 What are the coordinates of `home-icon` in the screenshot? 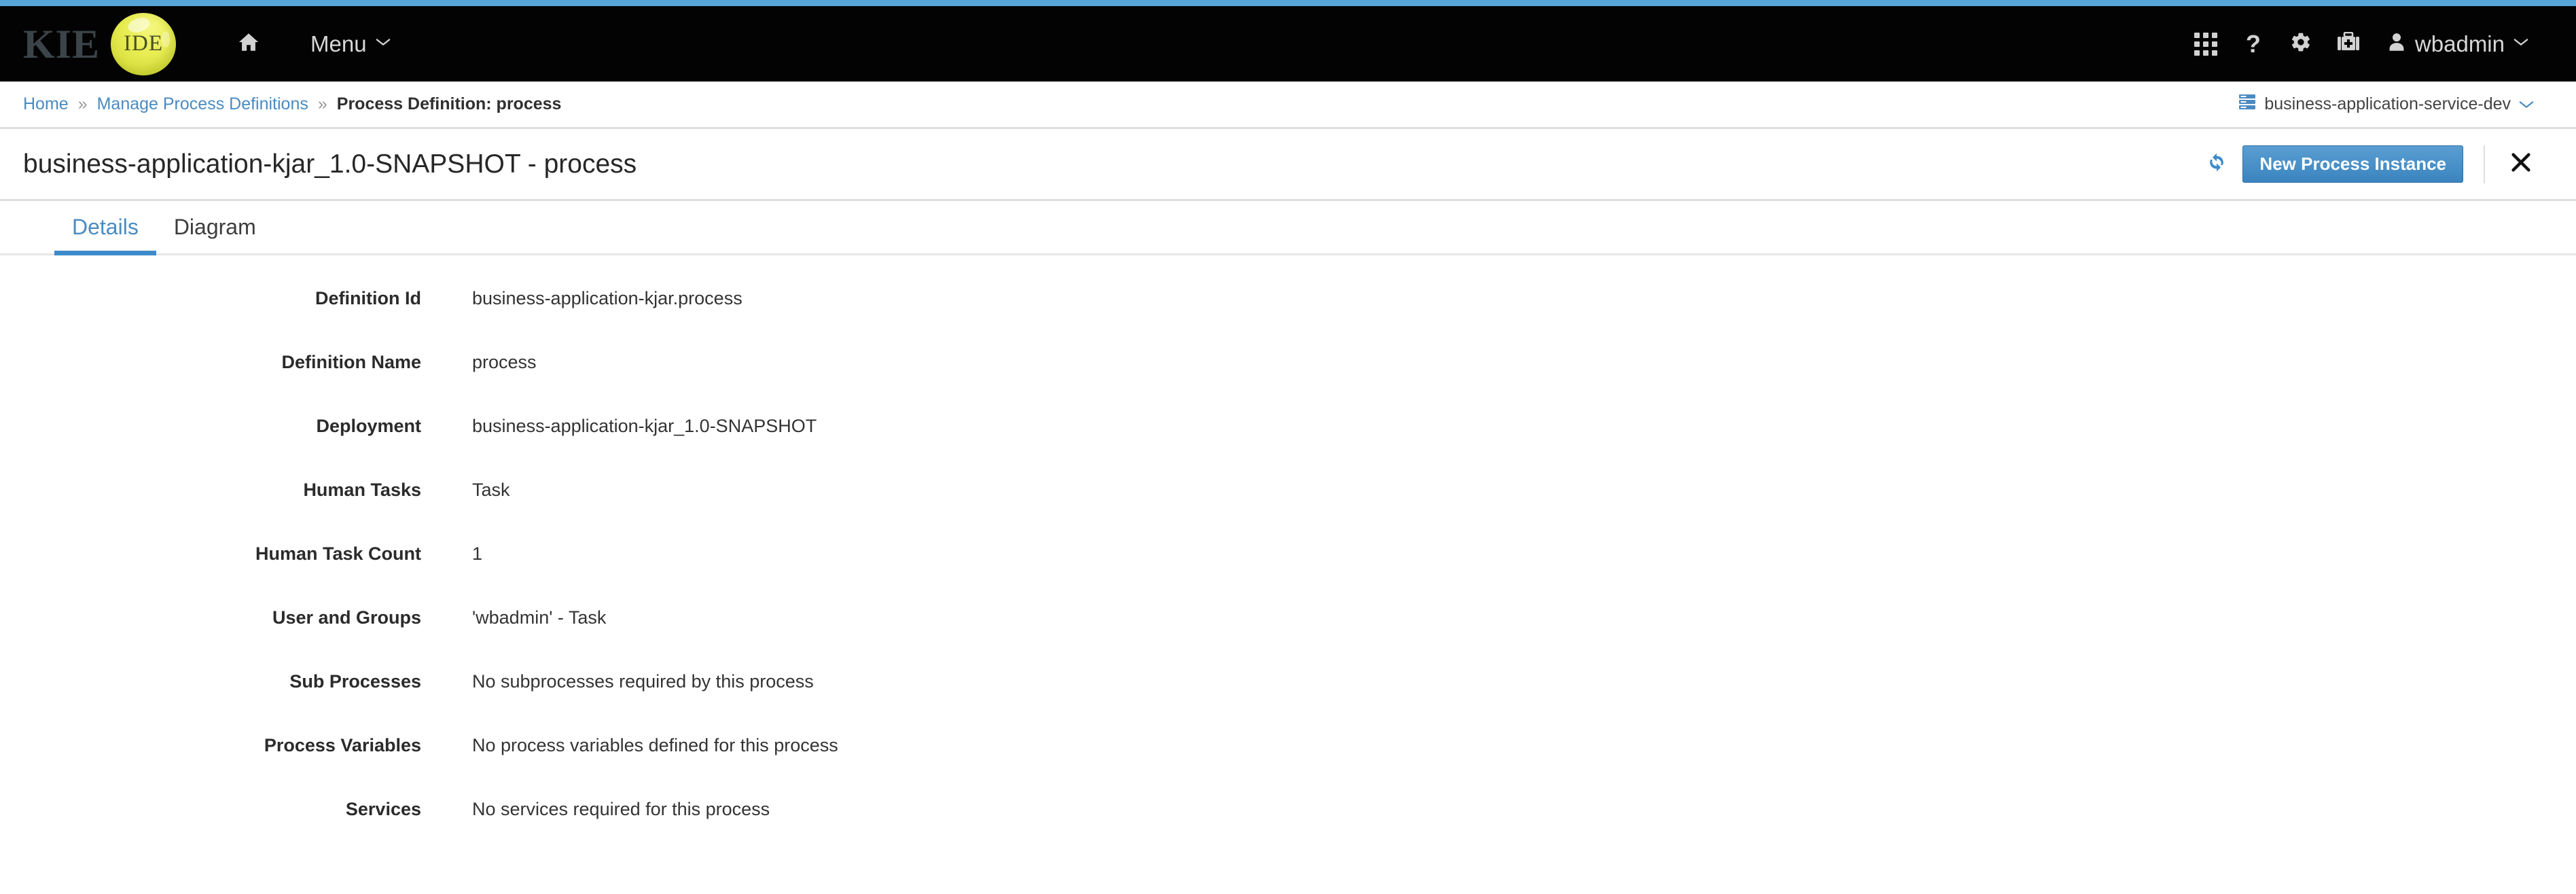 It's located at (248, 44).